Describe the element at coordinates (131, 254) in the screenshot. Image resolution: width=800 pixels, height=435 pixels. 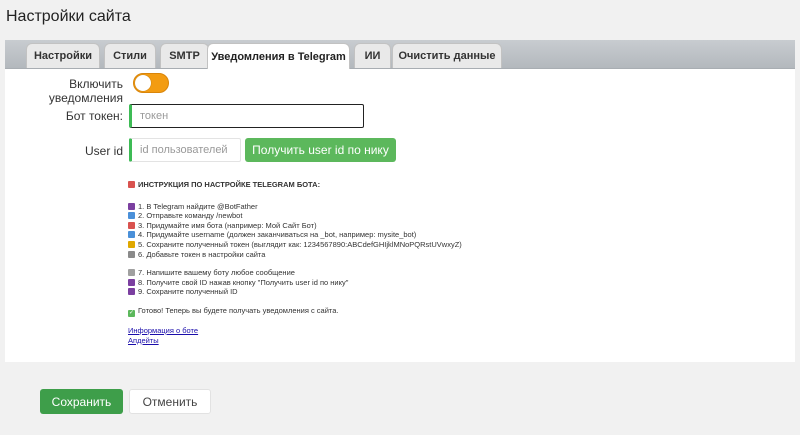
I see `gear-icon` at that location.